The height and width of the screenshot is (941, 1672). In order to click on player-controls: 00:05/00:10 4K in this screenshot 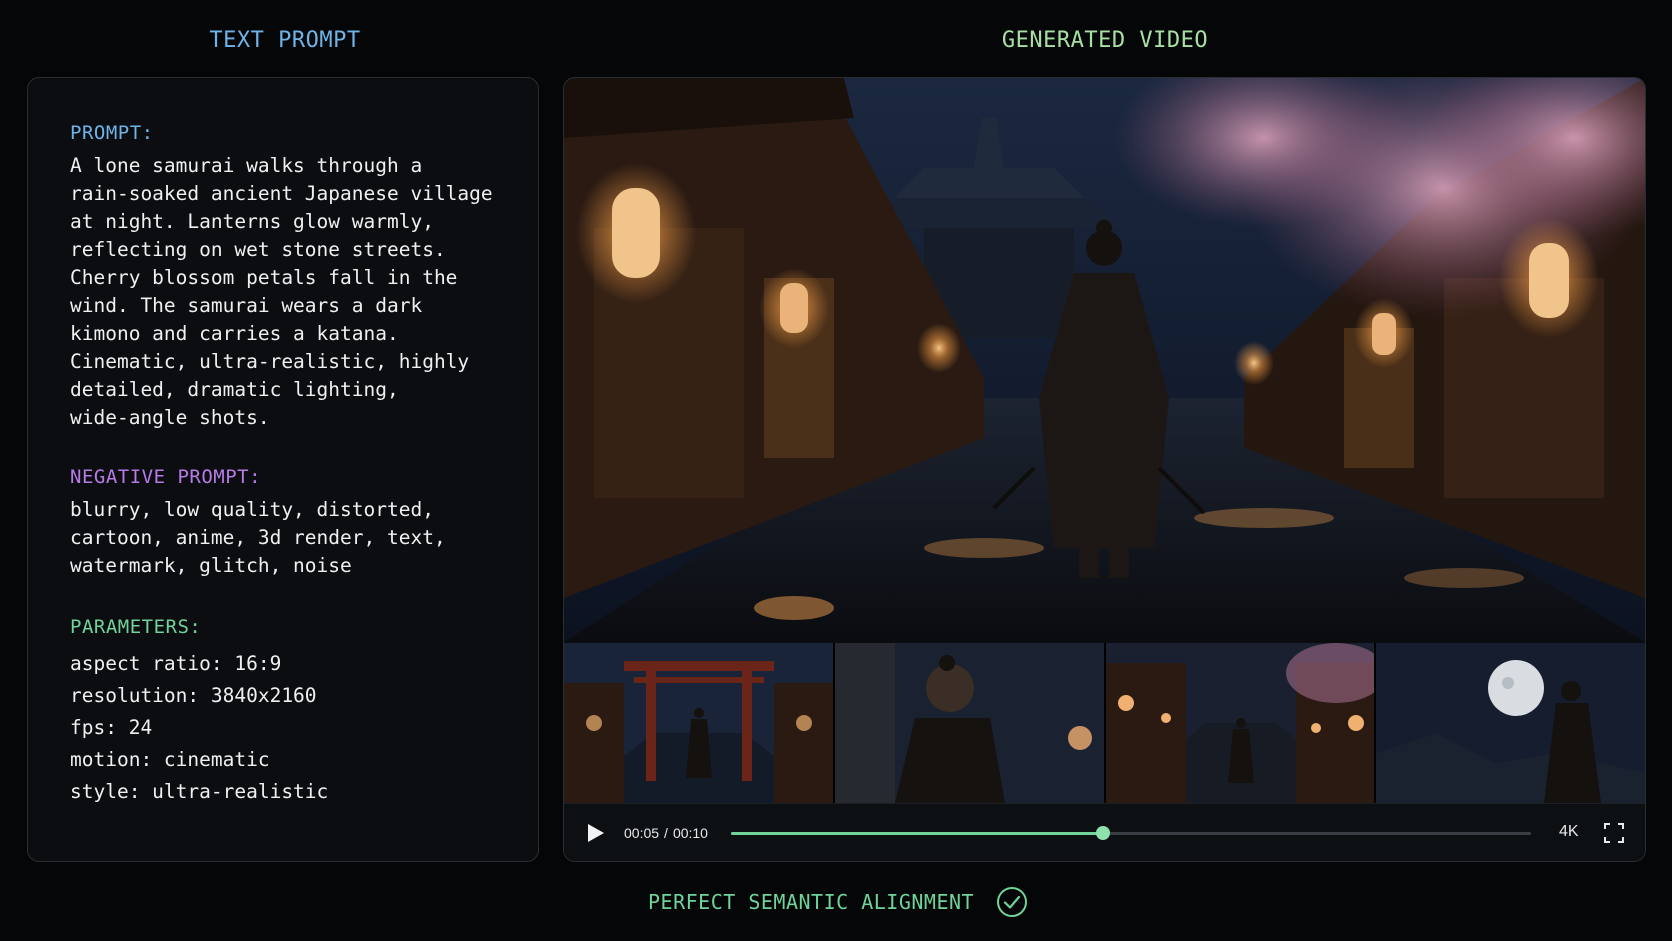, I will do `click(1104, 832)`.